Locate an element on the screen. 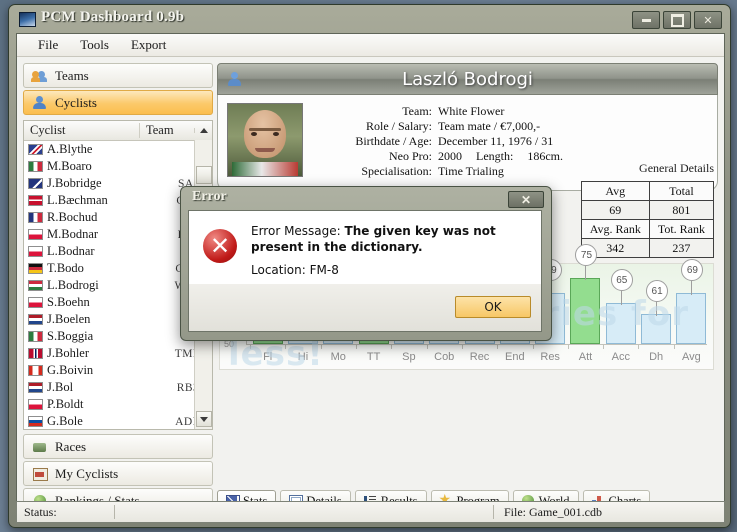 Image resolution: width=737 pixels, height=532 pixels. menu-item-tools: Tools is located at coordinates (94, 45).